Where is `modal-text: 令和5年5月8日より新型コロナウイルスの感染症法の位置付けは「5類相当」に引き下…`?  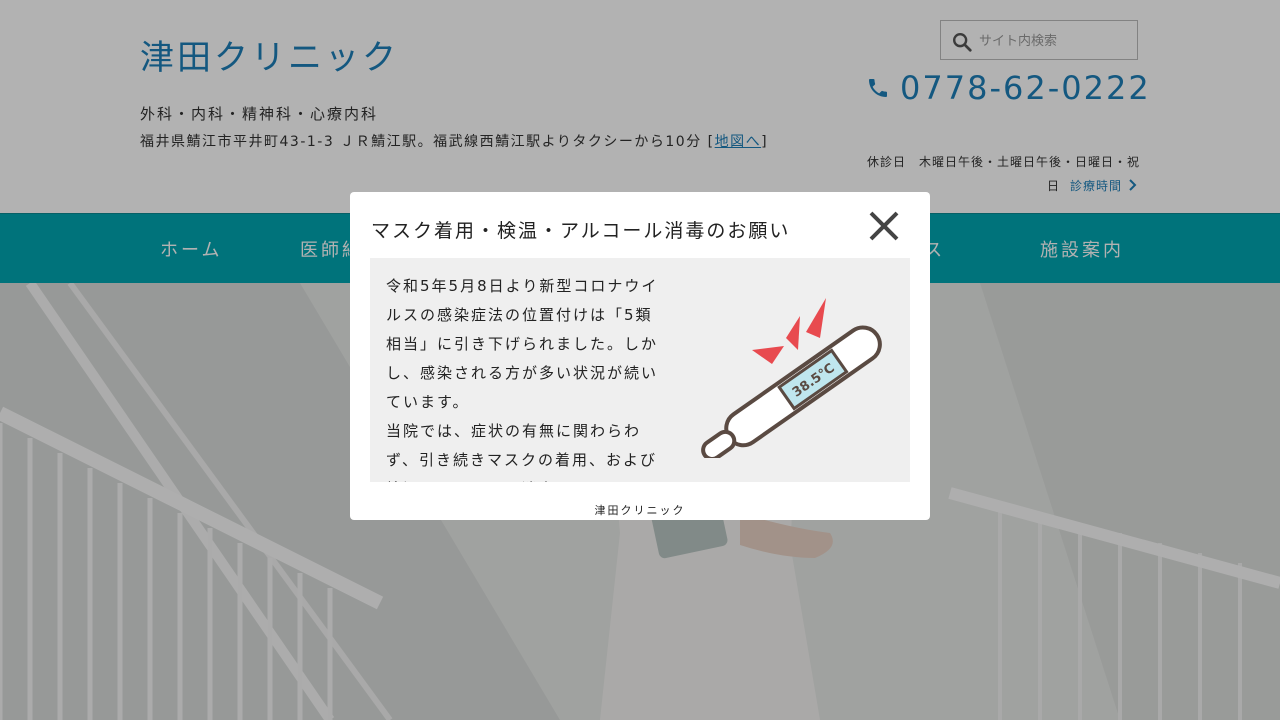
modal-text: 令和5年5月8日より新型コロナウイルスの感染症法の位置付けは「5類相当」に引き下… is located at coordinates (524, 377).